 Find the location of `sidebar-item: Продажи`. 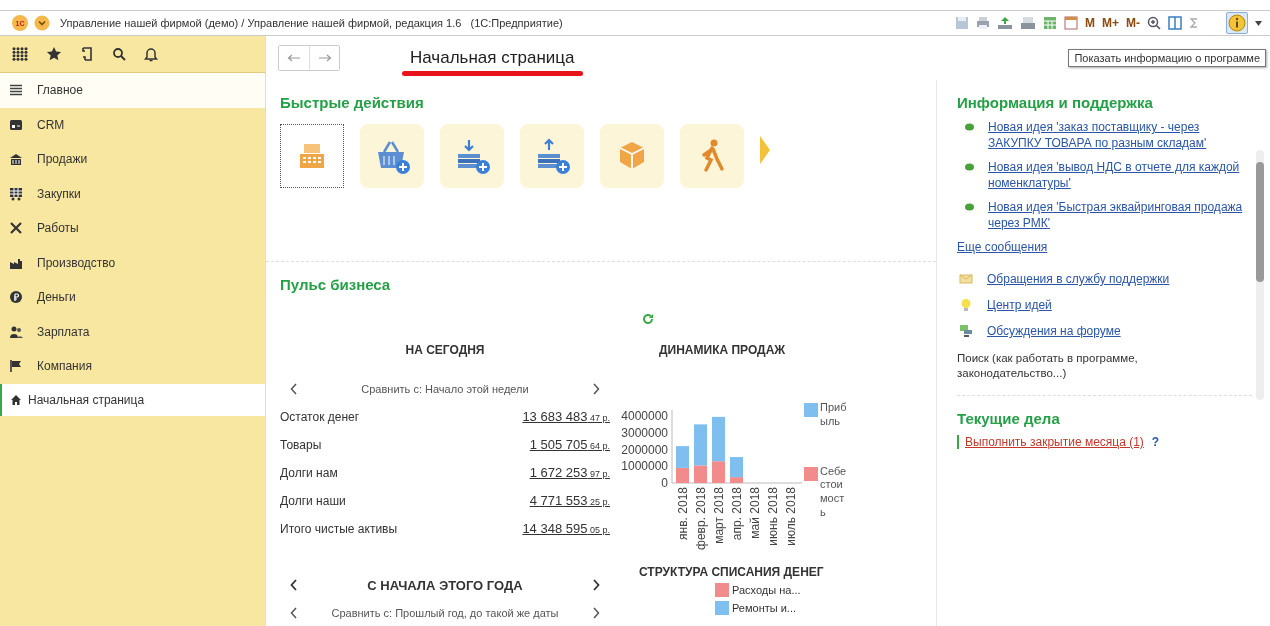

sidebar-item: Продажи is located at coordinates (132, 159).